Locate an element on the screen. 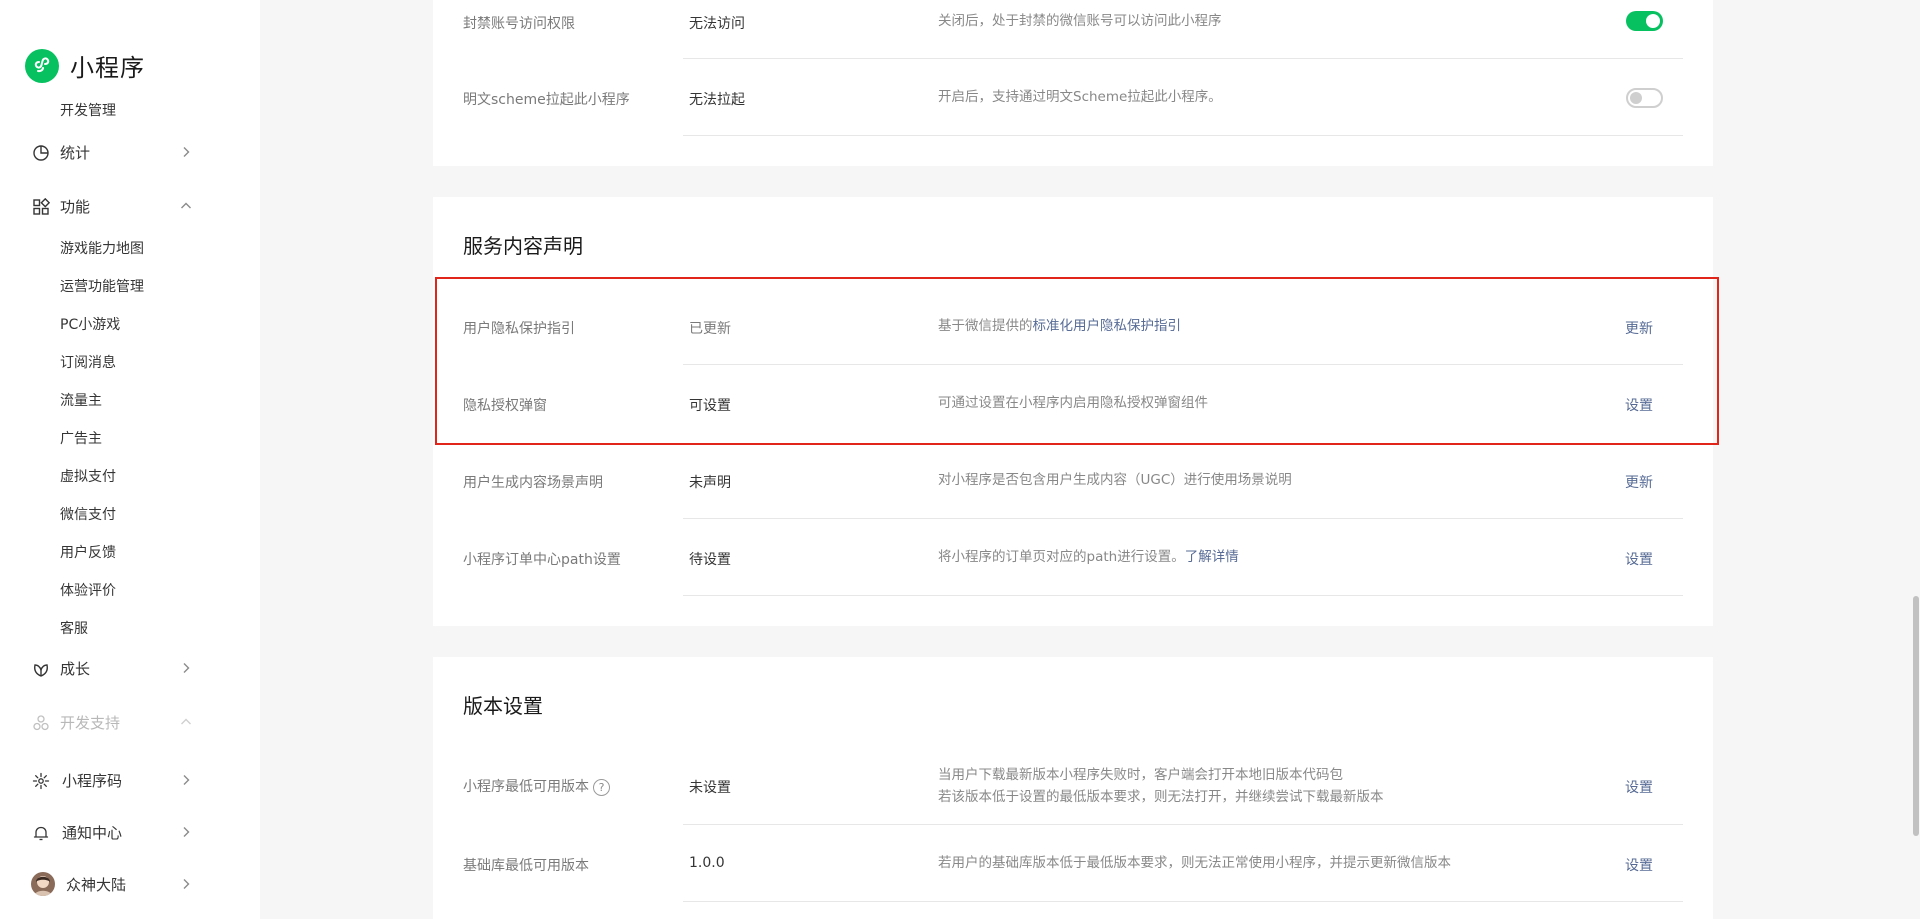  sidebar-item-growth: 成长 is located at coordinates (130, 668).